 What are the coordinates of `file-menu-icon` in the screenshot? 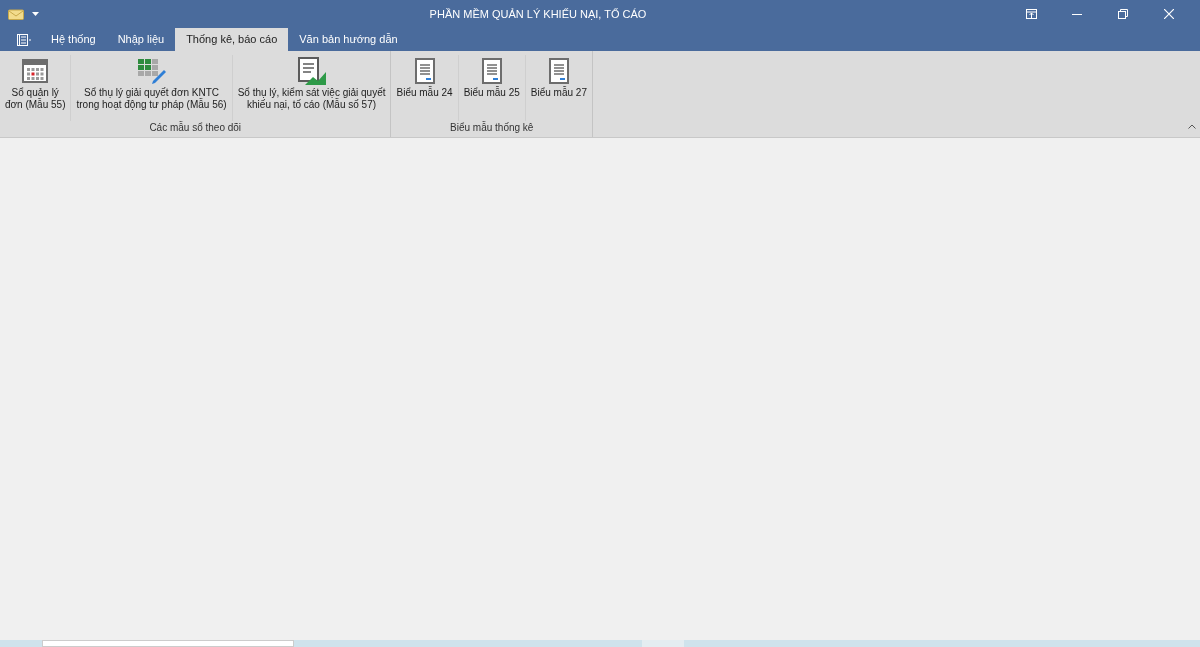 It's located at (24, 39).